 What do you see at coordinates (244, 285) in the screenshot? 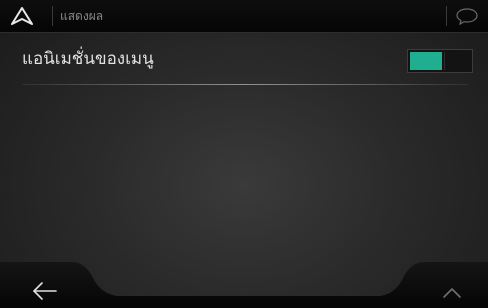
I see `bottom-bar` at bounding box center [244, 285].